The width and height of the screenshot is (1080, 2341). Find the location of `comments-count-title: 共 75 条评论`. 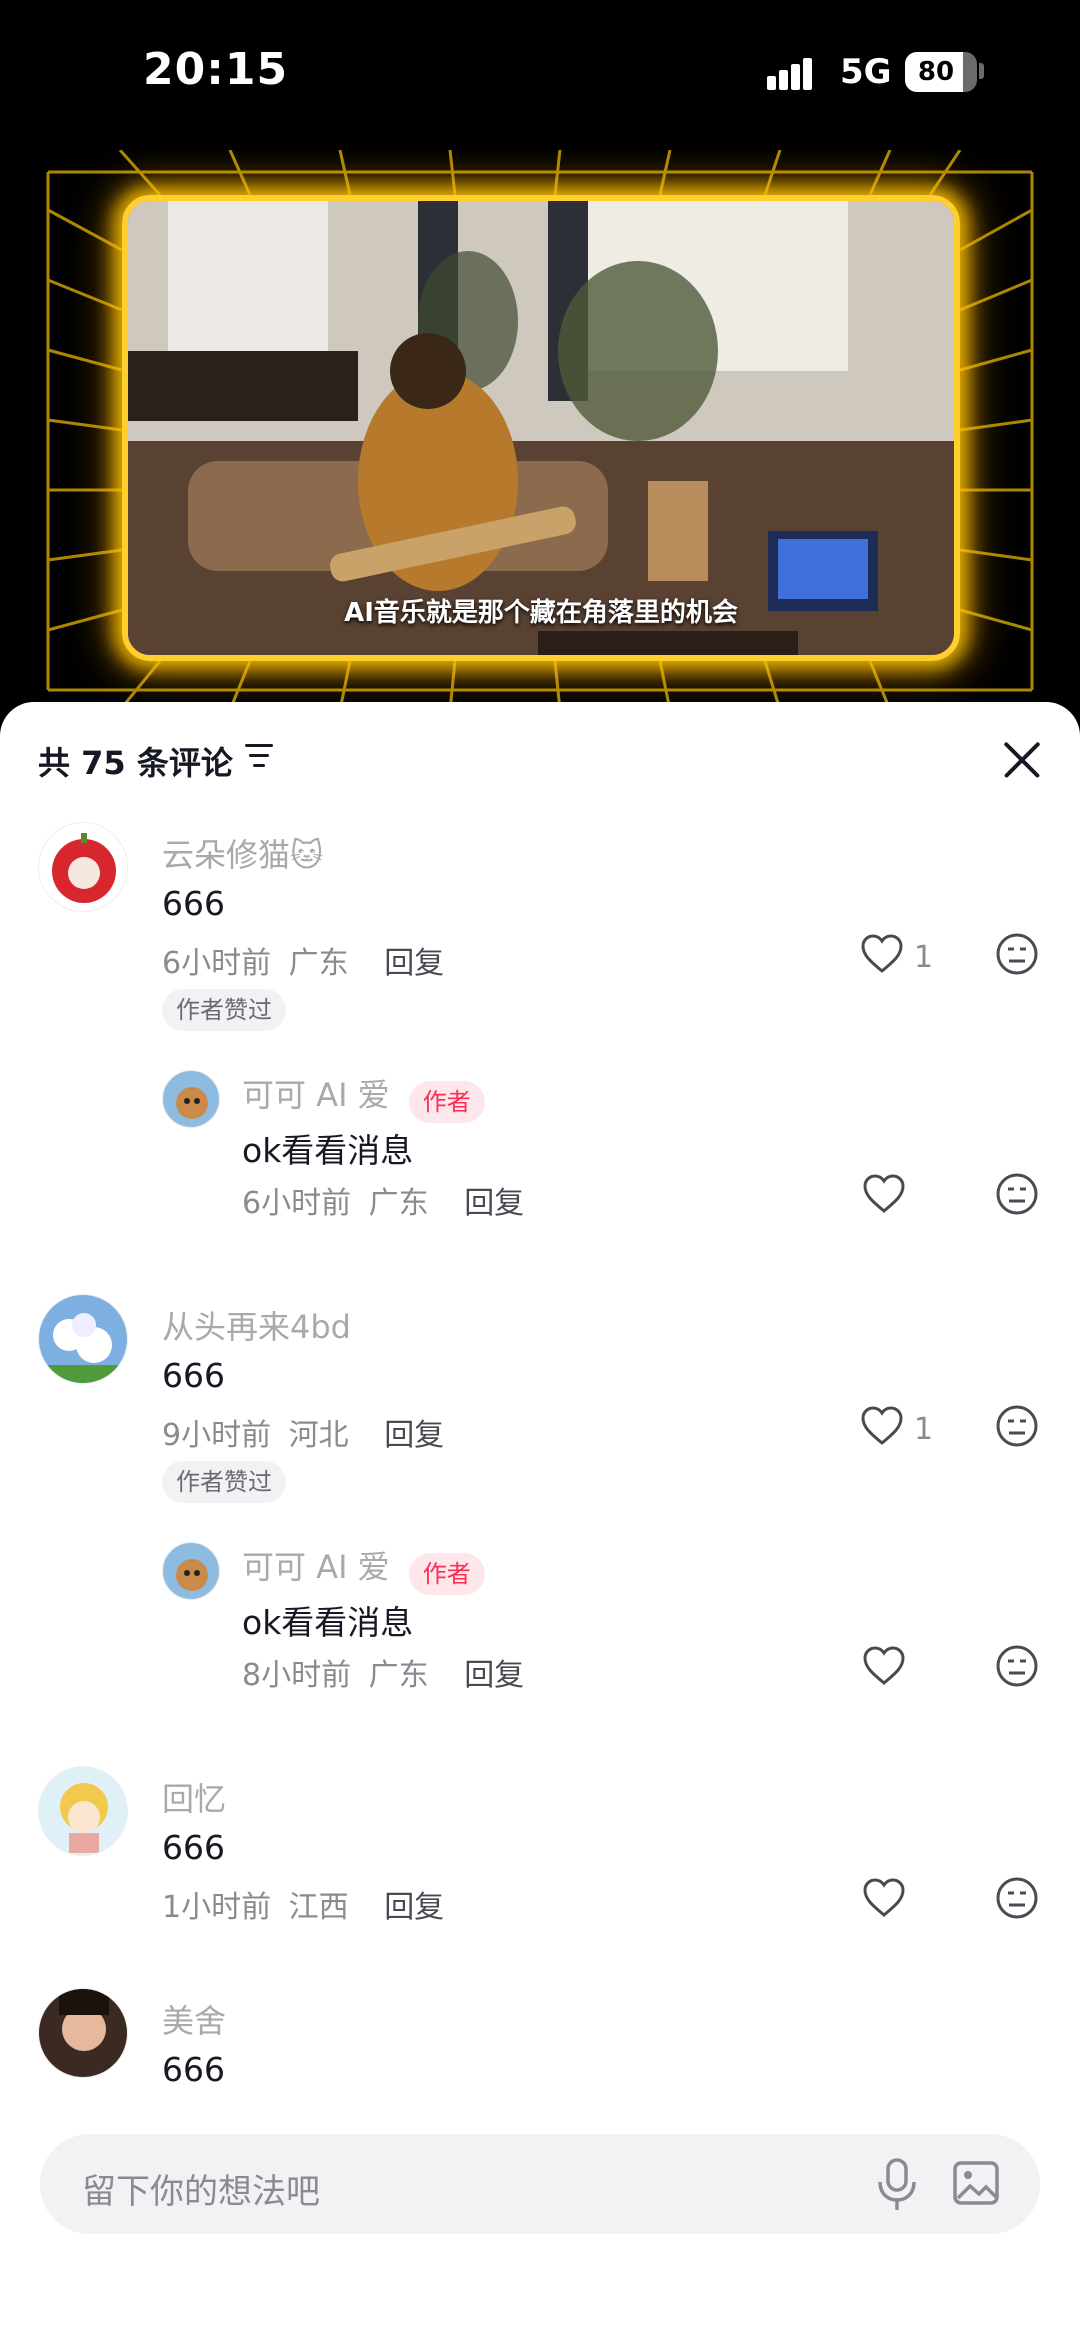

comments-count-title: 共 75 条评论 is located at coordinates (135, 763).